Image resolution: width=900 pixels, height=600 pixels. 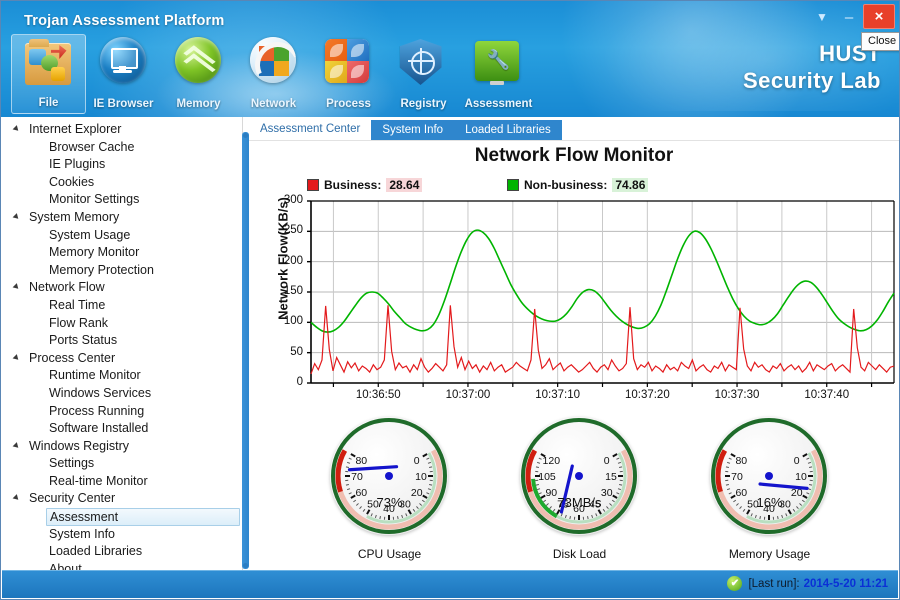 I want to click on tree-group-windows-registry: Windows Registry, so click(x=122, y=447).